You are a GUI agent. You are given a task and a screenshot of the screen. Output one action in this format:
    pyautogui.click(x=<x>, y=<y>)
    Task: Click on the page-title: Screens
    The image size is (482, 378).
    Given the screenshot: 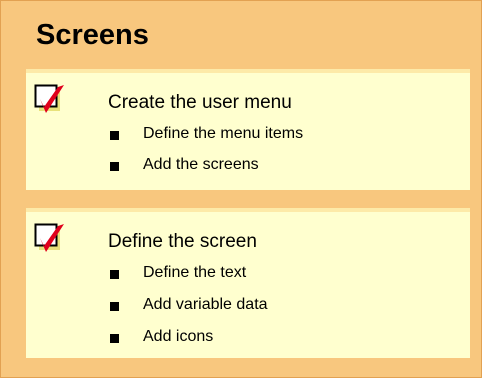 What is the action you would take?
    pyautogui.click(x=92, y=35)
    